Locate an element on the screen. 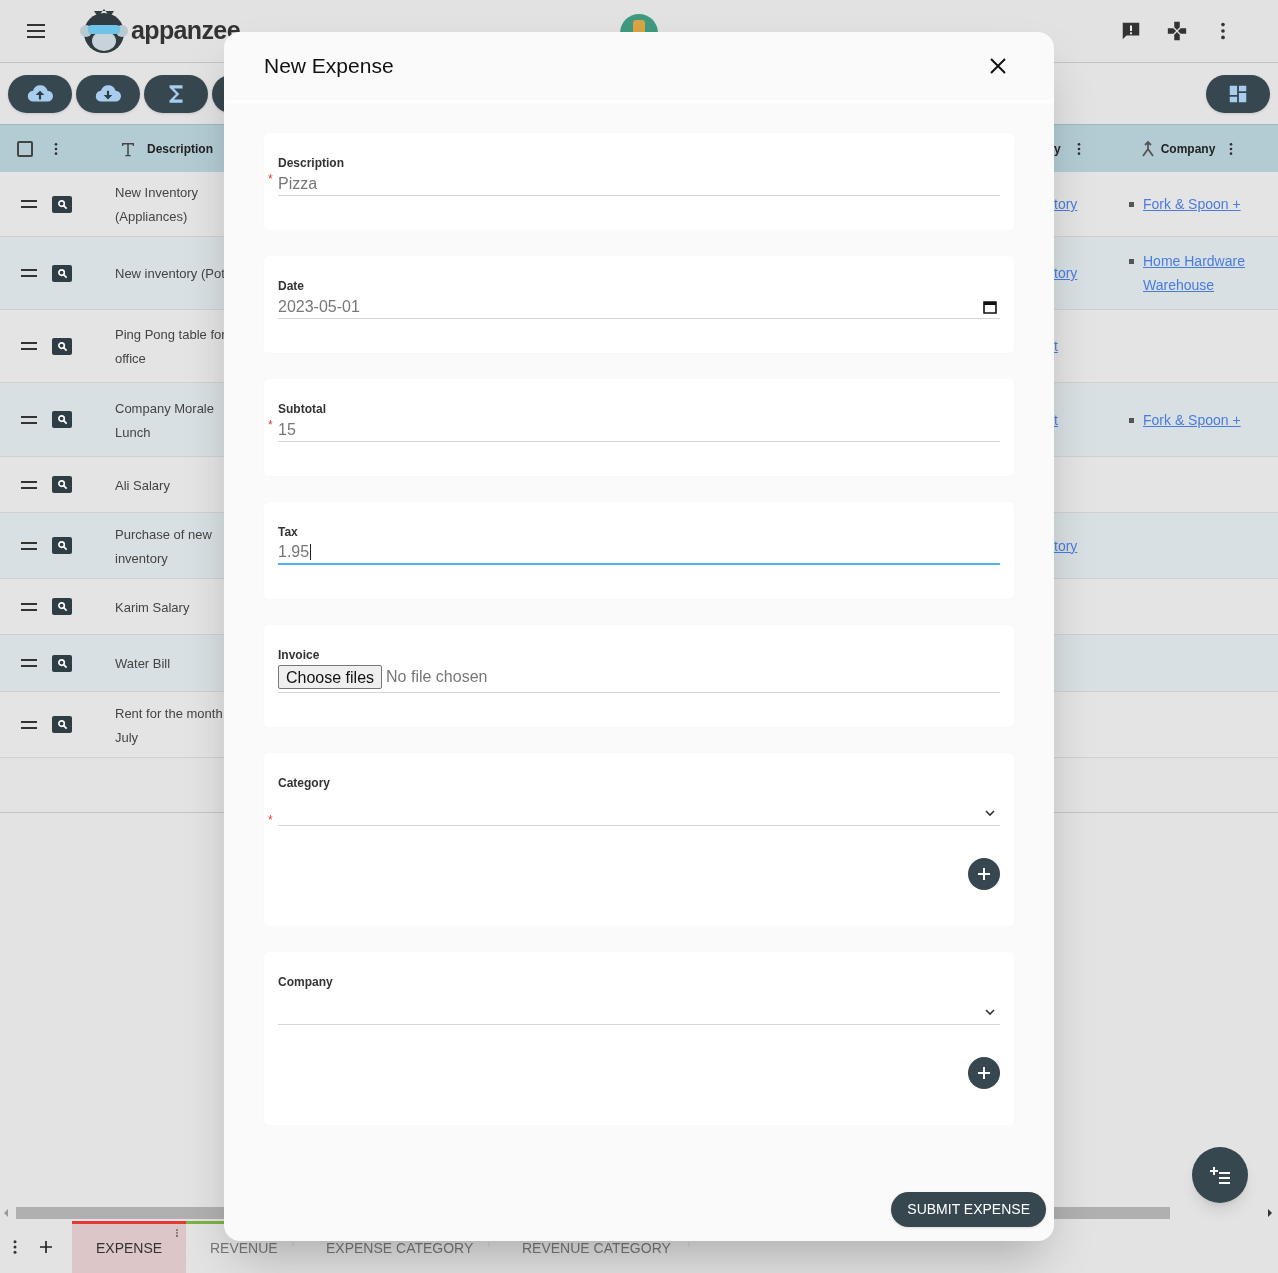 This screenshot has width=1278, height=1273. table-cell: Purchase of new inventory is located at coordinates (163, 546).